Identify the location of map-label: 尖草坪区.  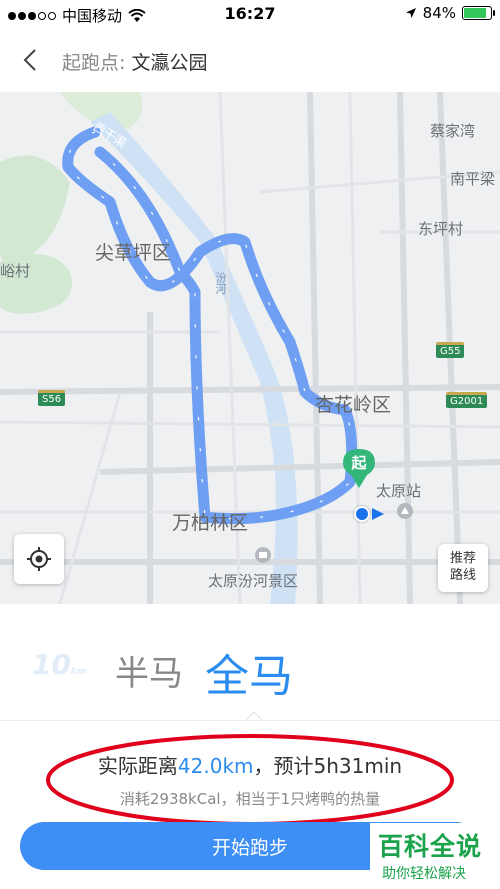
(133, 253).